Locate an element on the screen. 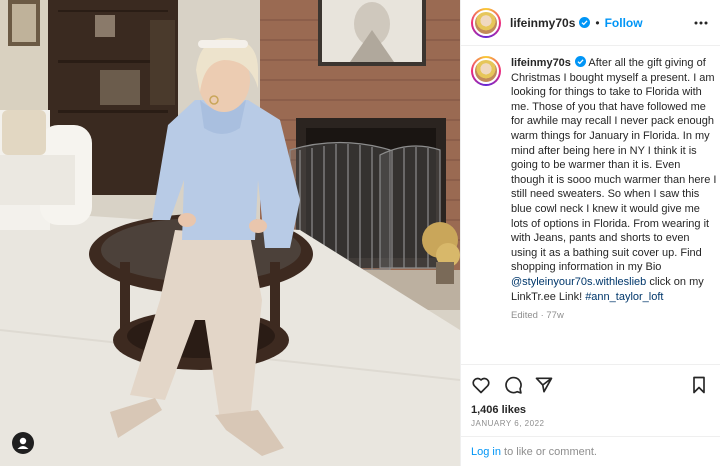 The width and height of the screenshot is (720, 466). like-count: 1,406 likes is located at coordinates (498, 410).